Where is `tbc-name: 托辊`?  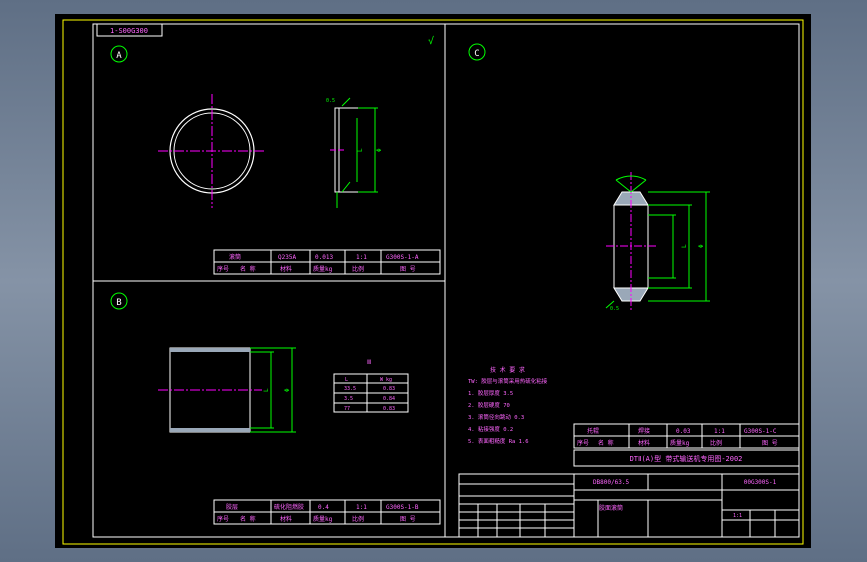
tbc-name: 托辊 is located at coordinates (593, 431).